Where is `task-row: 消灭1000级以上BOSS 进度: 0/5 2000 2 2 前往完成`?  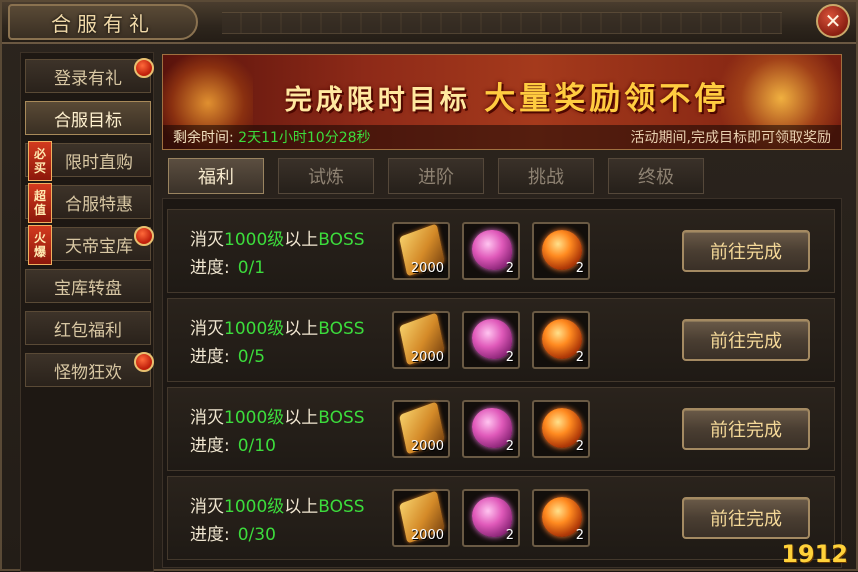 task-row: 消灭1000级以上BOSS 进度: 0/5 2000 2 2 前往完成 is located at coordinates (501, 340).